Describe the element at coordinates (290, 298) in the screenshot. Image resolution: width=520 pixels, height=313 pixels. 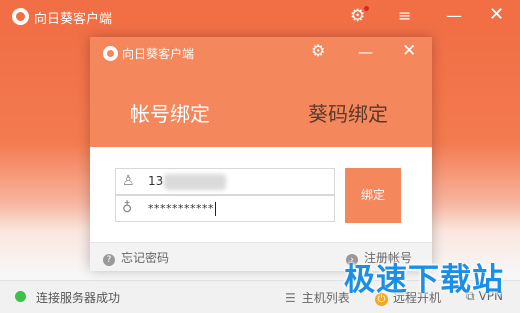
I see `list-icon: ☰` at that location.